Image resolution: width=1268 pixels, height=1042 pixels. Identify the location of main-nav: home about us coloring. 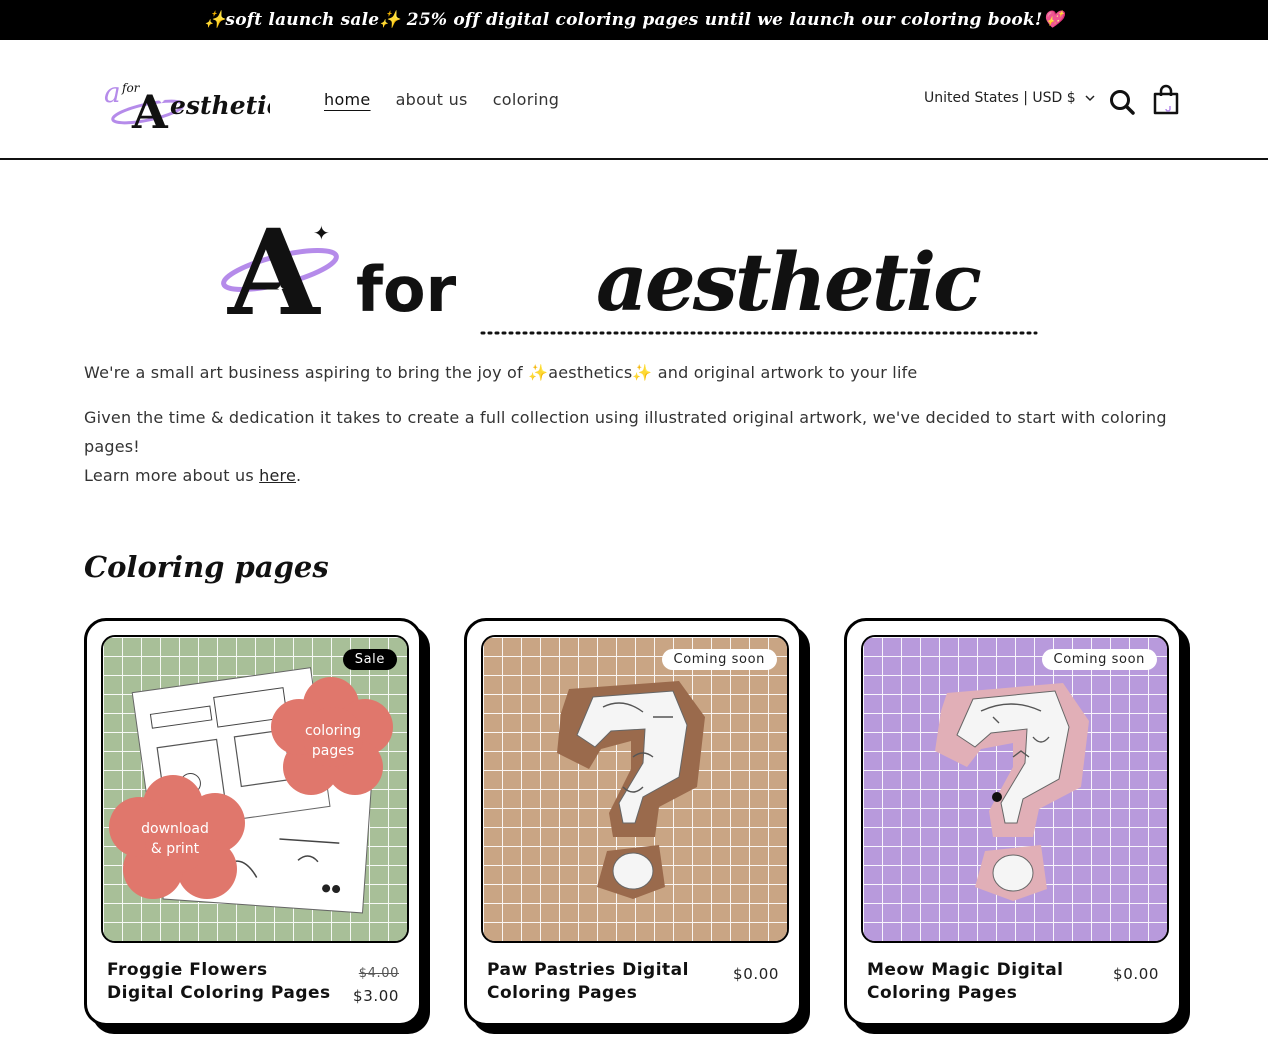
(441, 99).